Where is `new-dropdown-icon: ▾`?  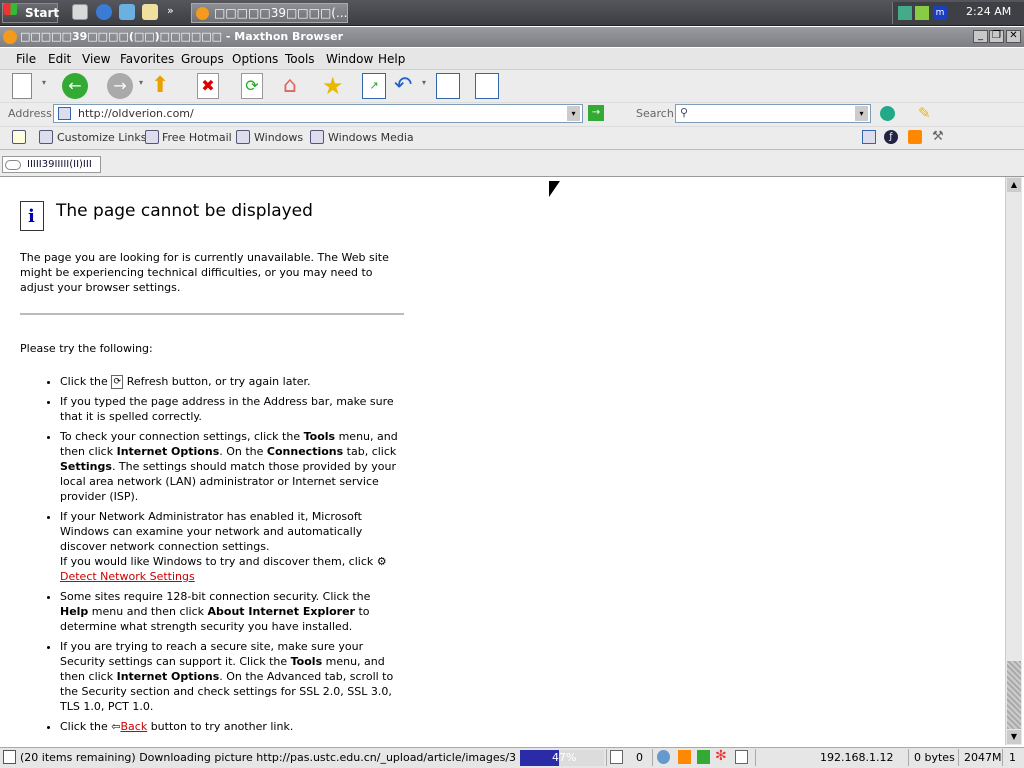 new-dropdown-icon: ▾ is located at coordinates (44, 82).